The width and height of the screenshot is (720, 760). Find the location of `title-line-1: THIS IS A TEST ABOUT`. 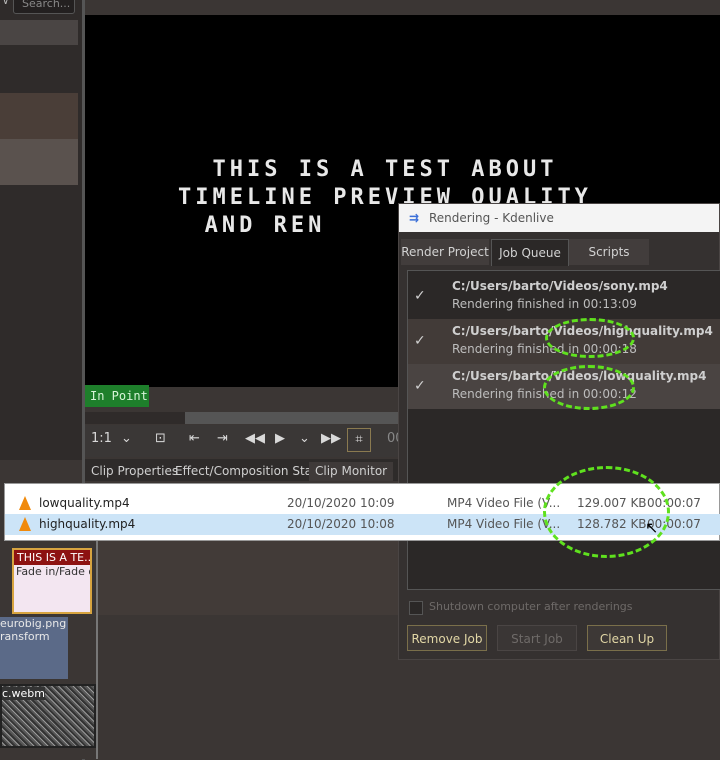

title-line-1: THIS IS A TEST ABOUT is located at coordinates (385, 169).